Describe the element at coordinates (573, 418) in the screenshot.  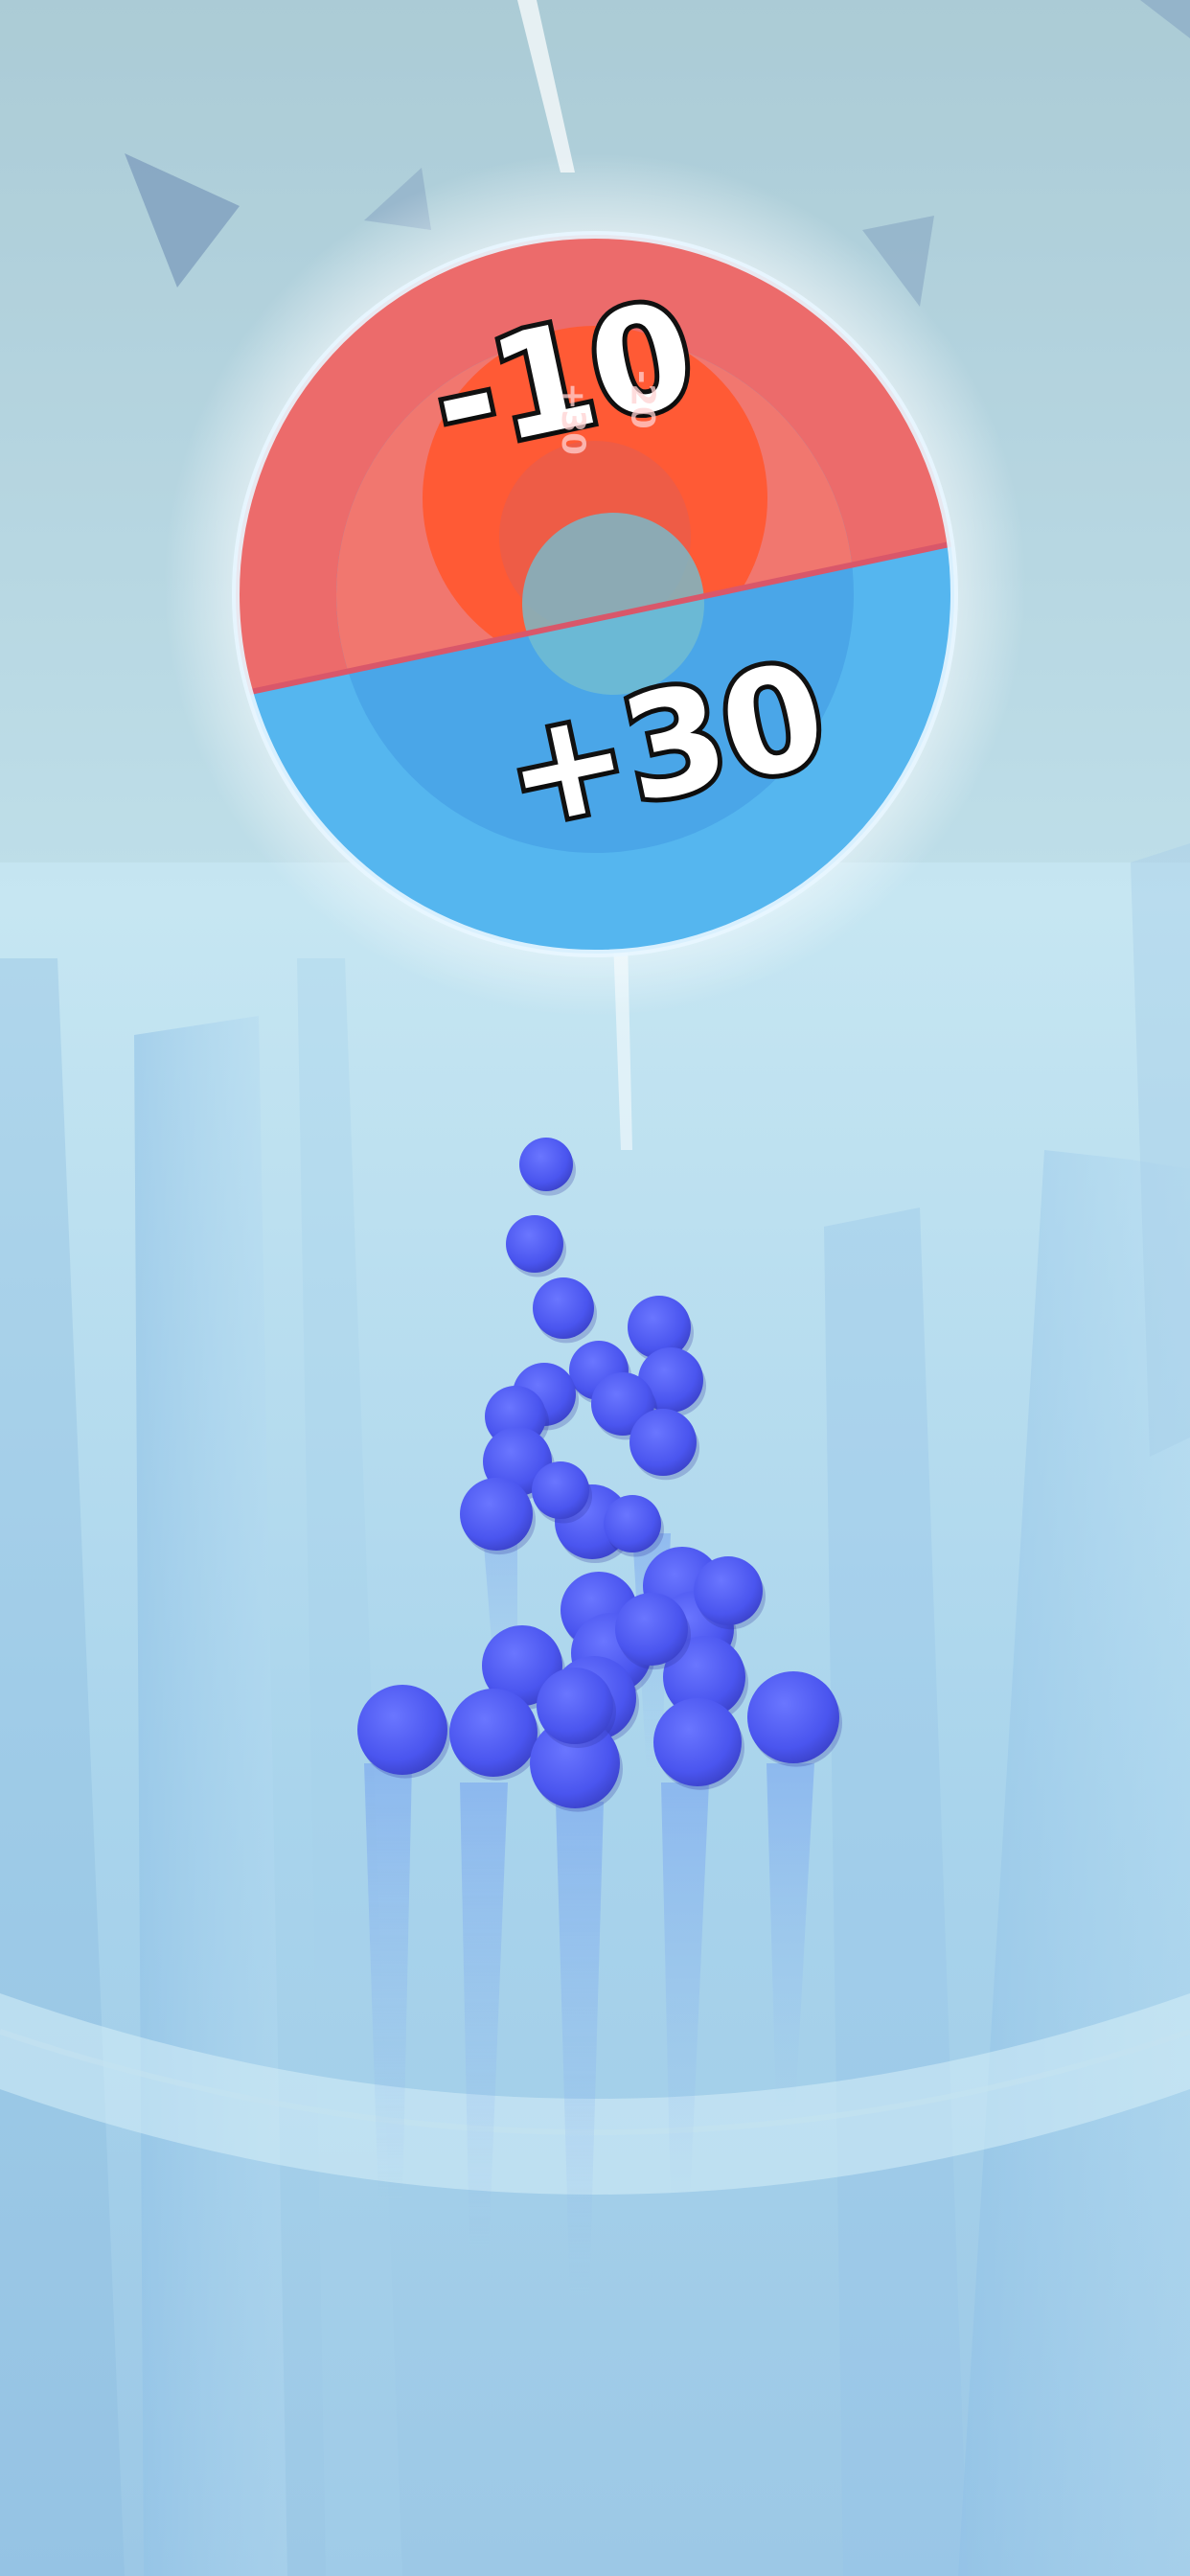
I see `gate-inner-positive-value: +30` at that location.